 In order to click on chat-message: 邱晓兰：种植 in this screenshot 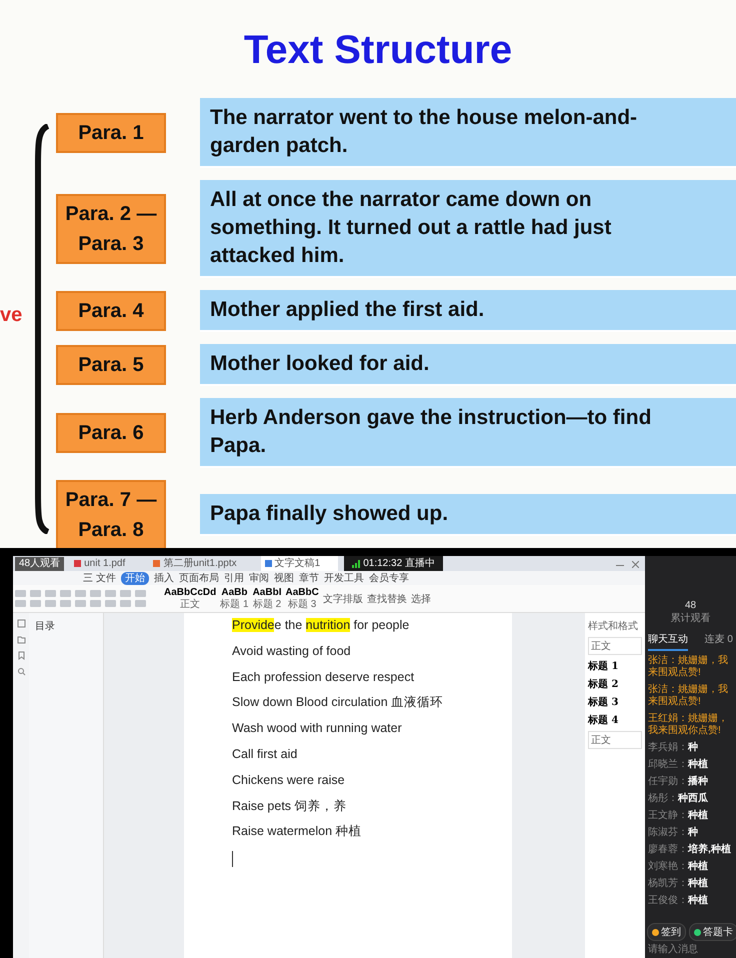, I will do `click(678, 765)`.